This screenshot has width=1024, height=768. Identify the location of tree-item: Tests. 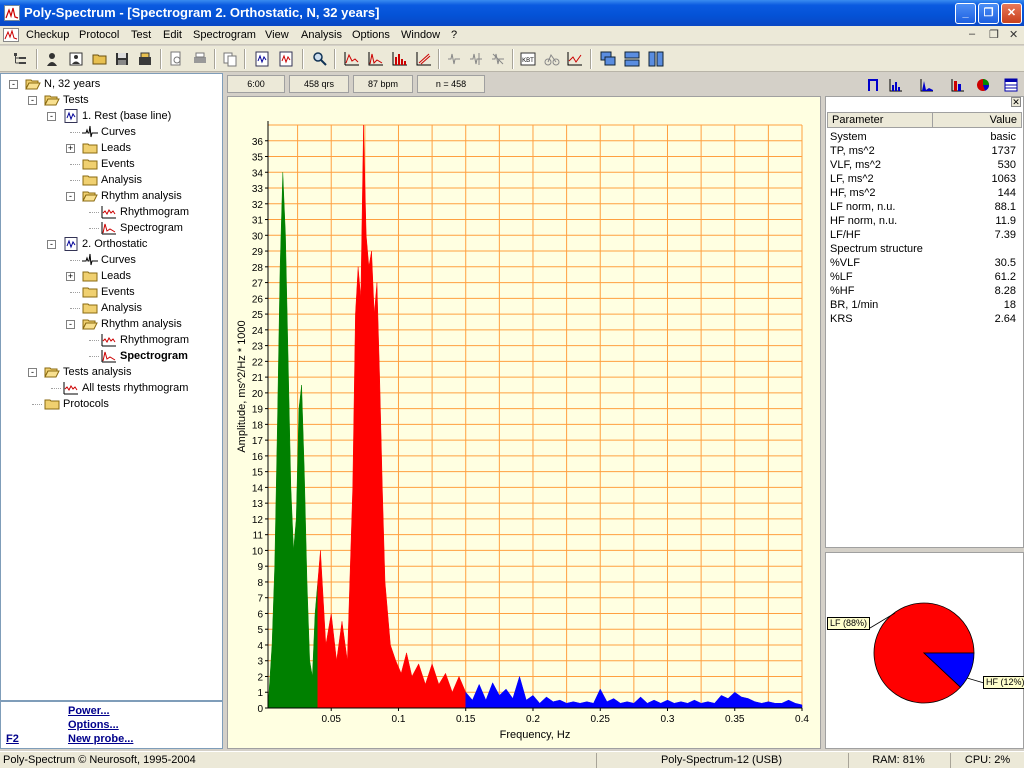
(66, 100).